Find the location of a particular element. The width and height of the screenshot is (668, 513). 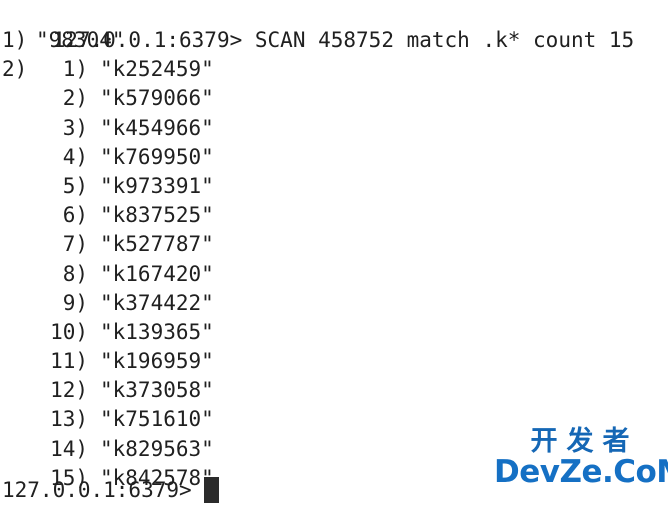

reply-row: 5) "k973391" is located at coordinates (334, 186).